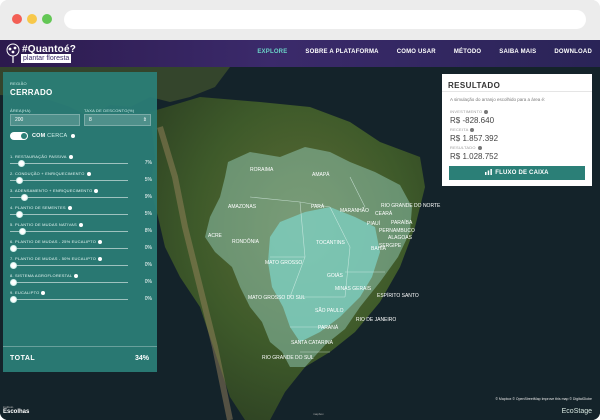 Image resolution: width=600 pixels, height=420 pixels. I want to click on region-name: CERRADO, so click(31, 92).